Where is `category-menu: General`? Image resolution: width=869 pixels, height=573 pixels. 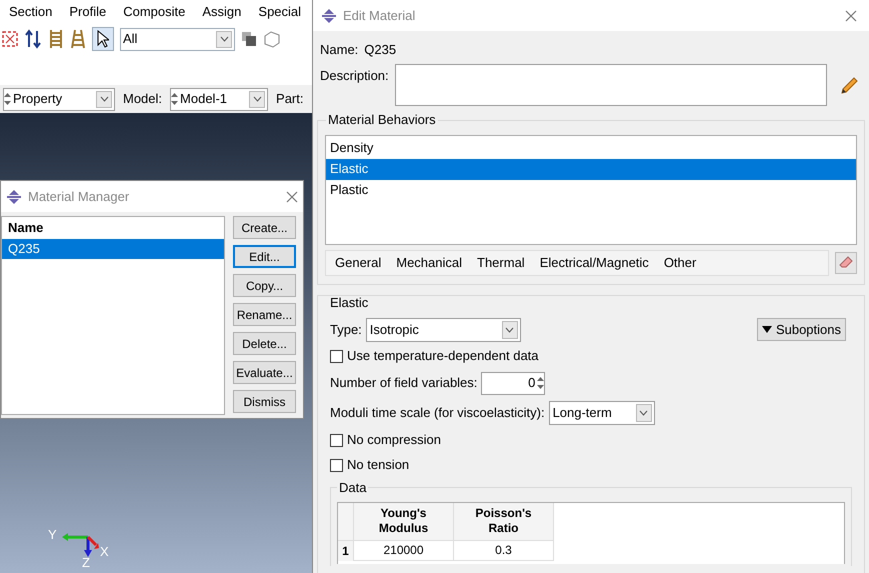
category-menu: General is located at coordinates (358, 262).